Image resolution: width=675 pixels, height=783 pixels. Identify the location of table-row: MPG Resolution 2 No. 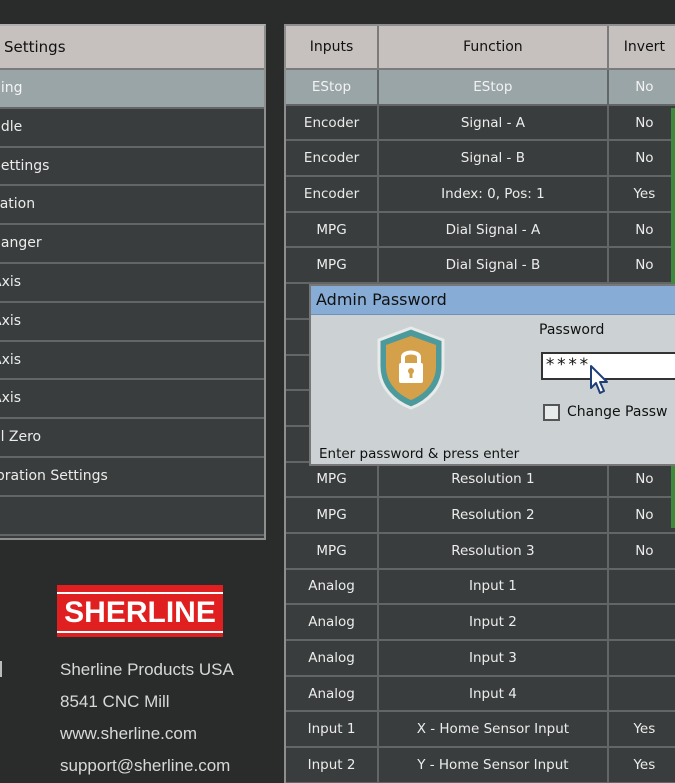
(480, 516).